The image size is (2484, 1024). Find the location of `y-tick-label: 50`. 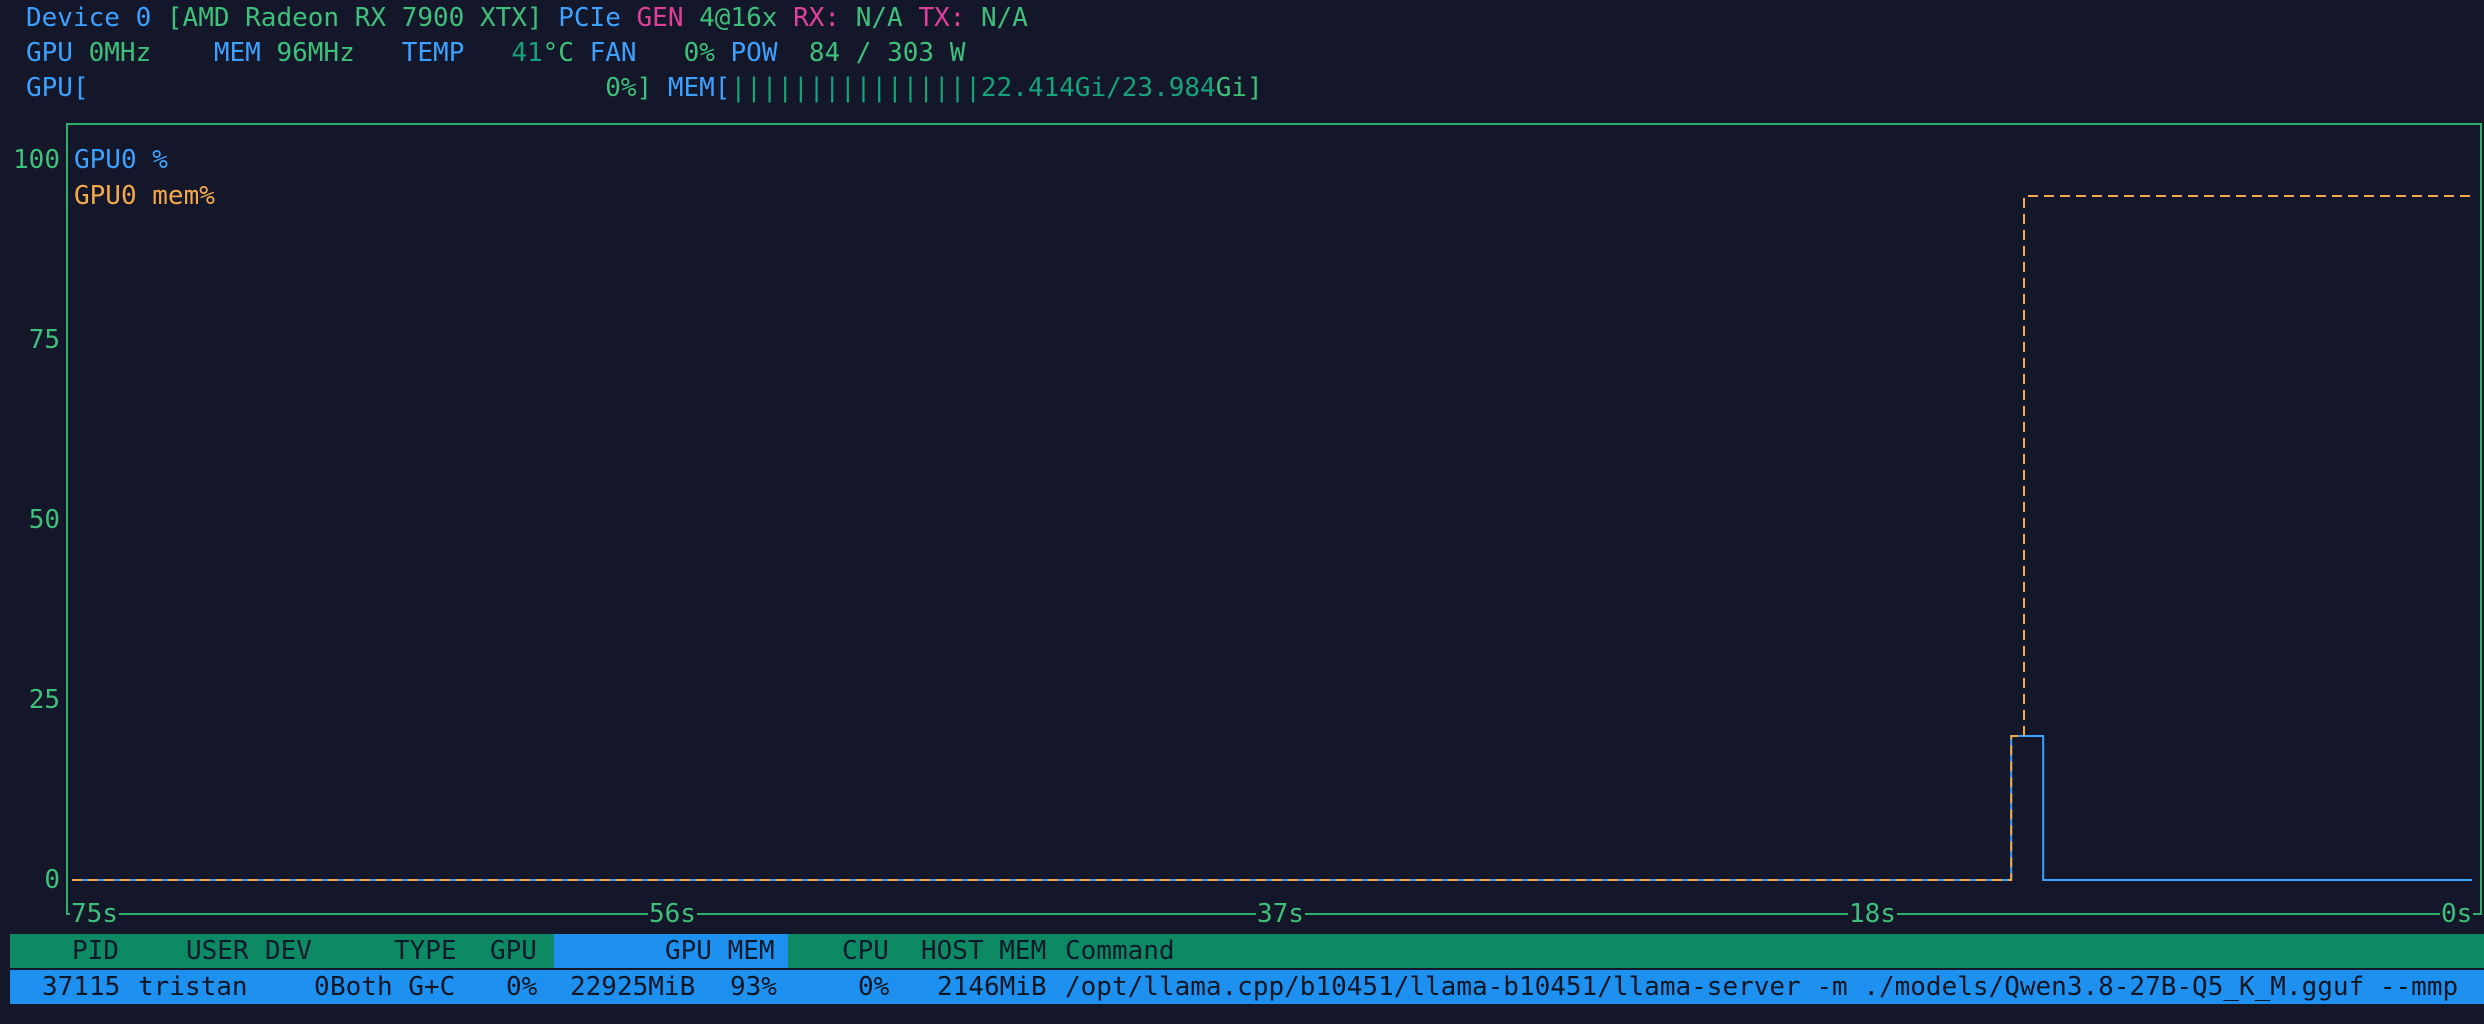

y-tick-label: 50 is located at coordinates (44, 520).